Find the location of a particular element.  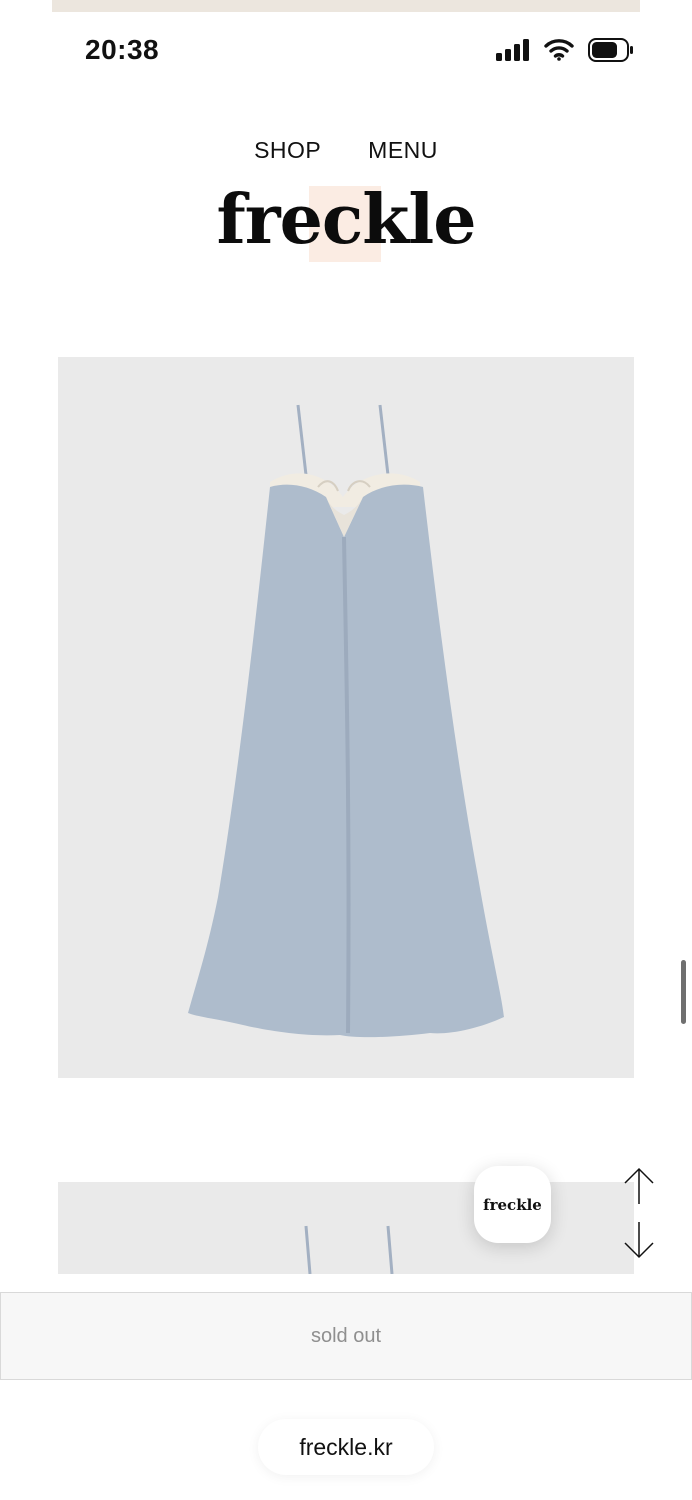

signal-icon is located at coordinates (512, 50).